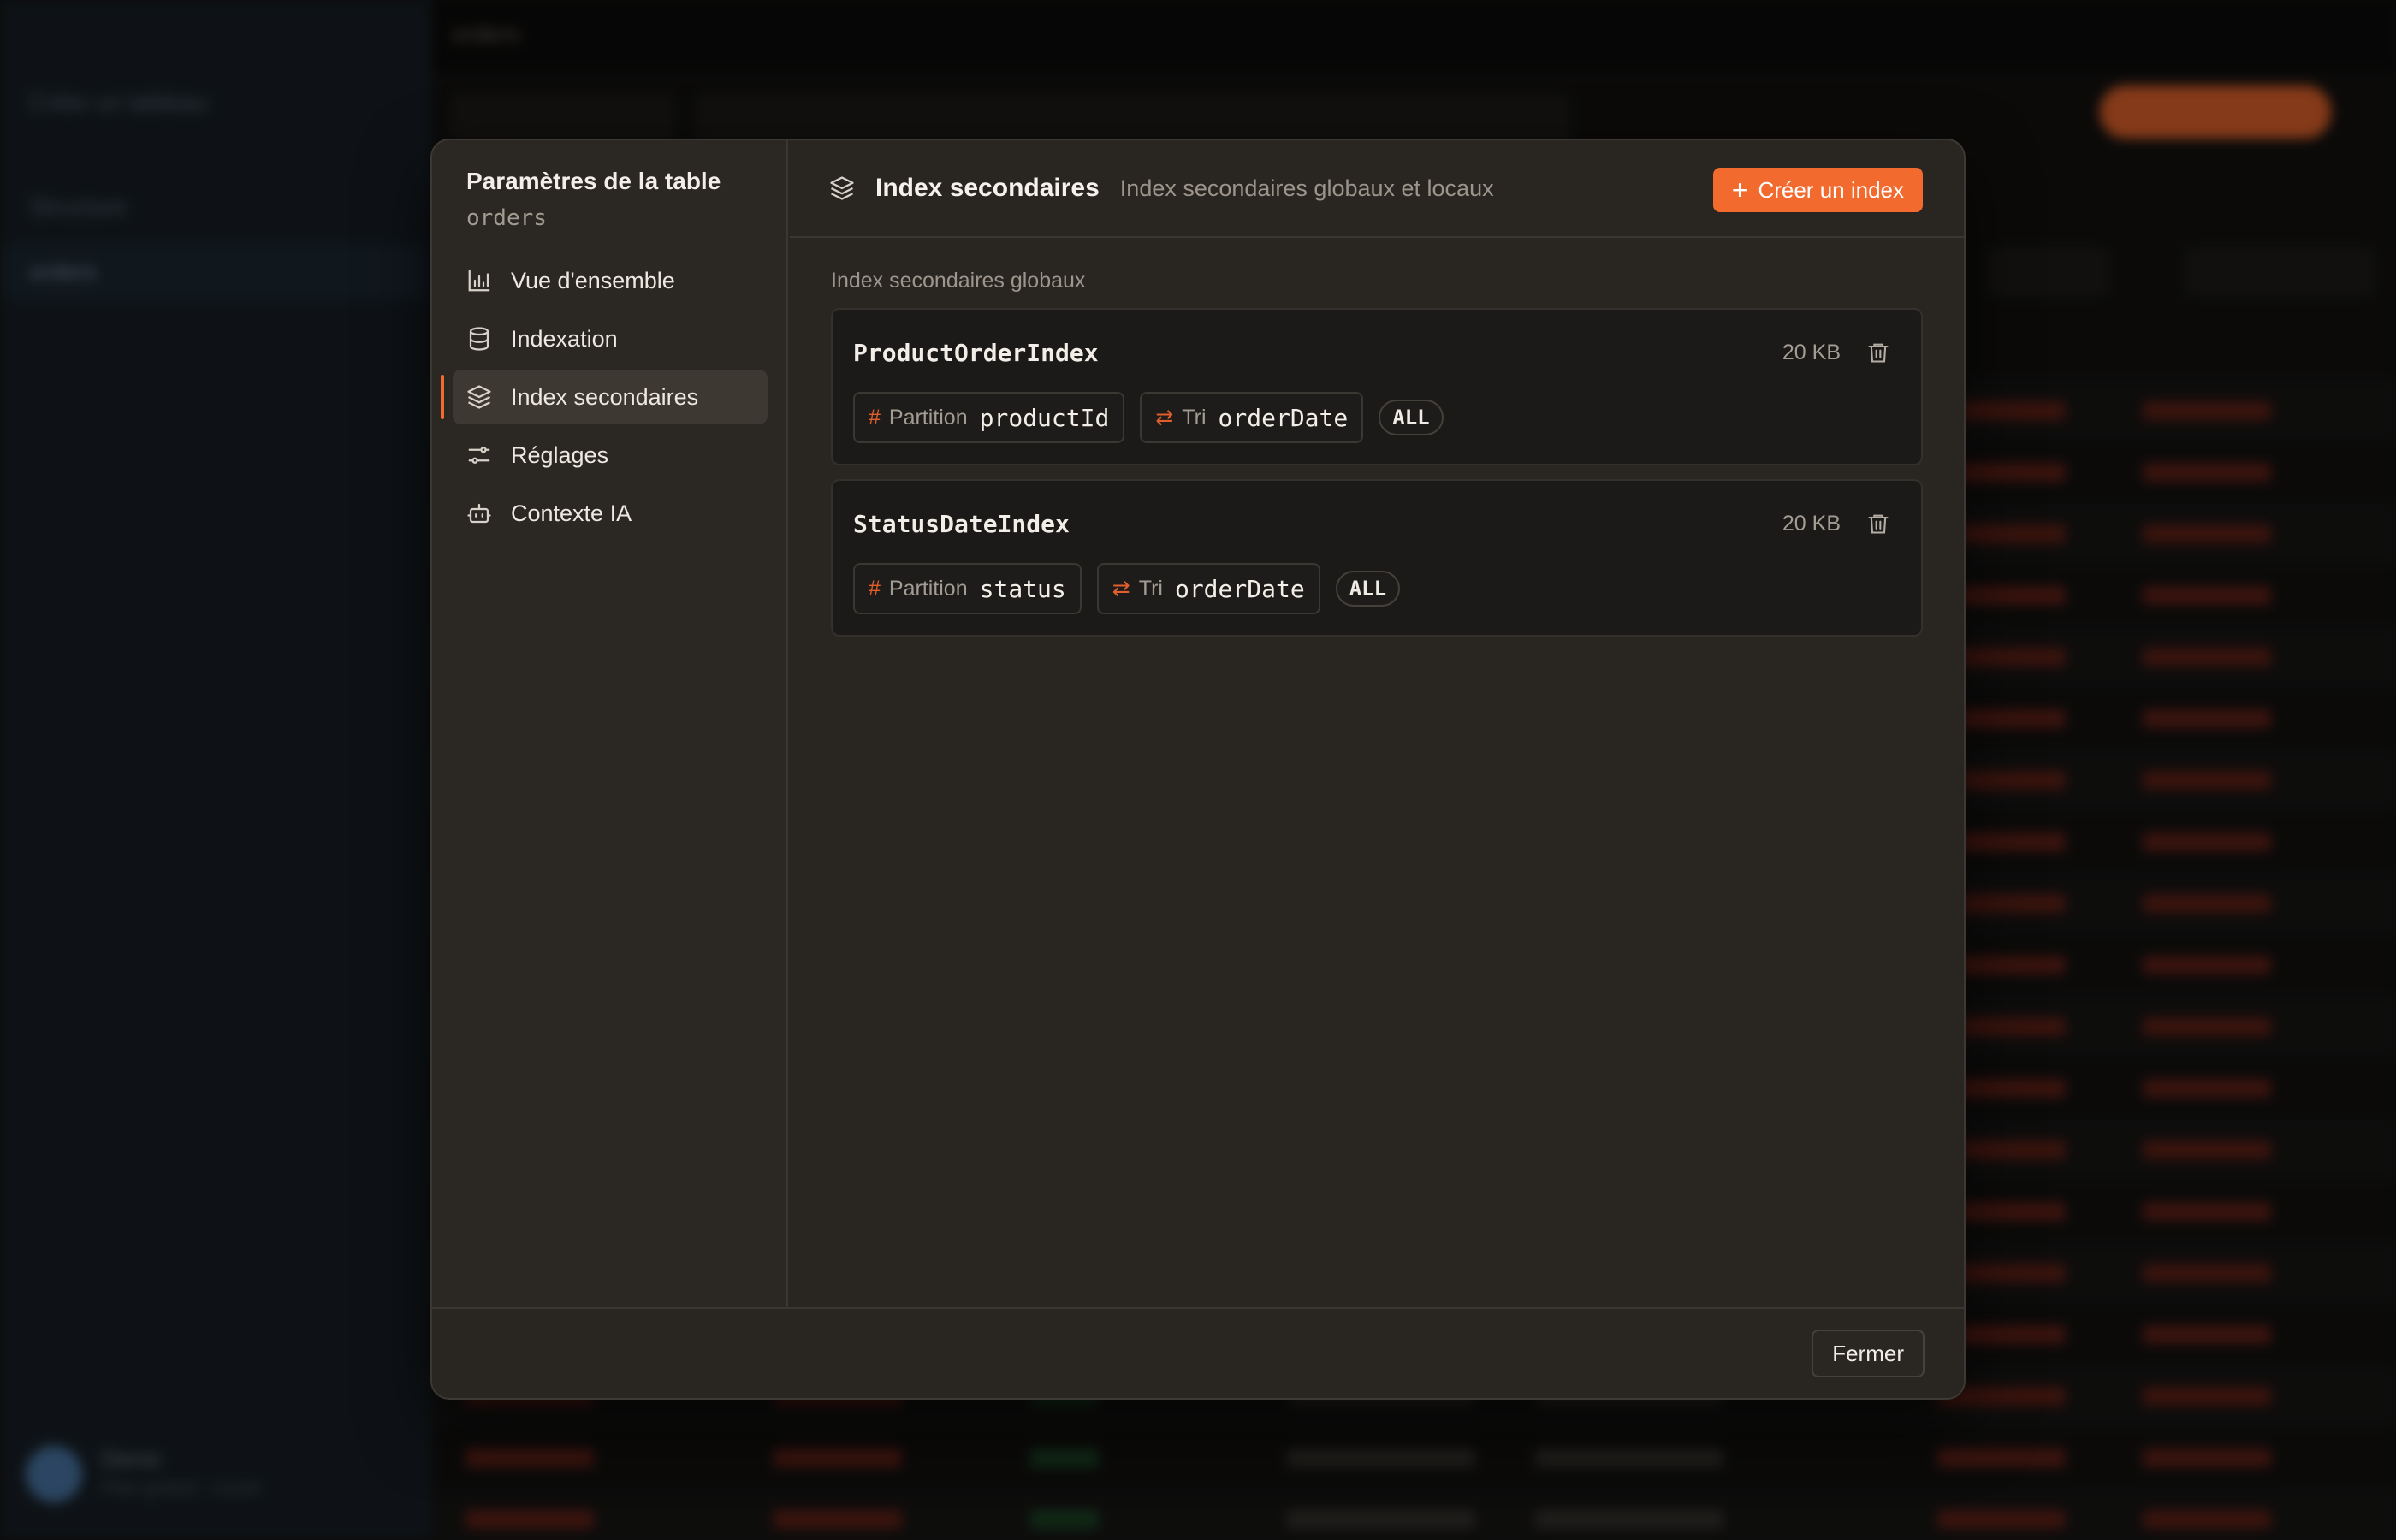 The width and height of the screenshot is (2396, 1540). I want to click on database-icon, so click(479, 339).